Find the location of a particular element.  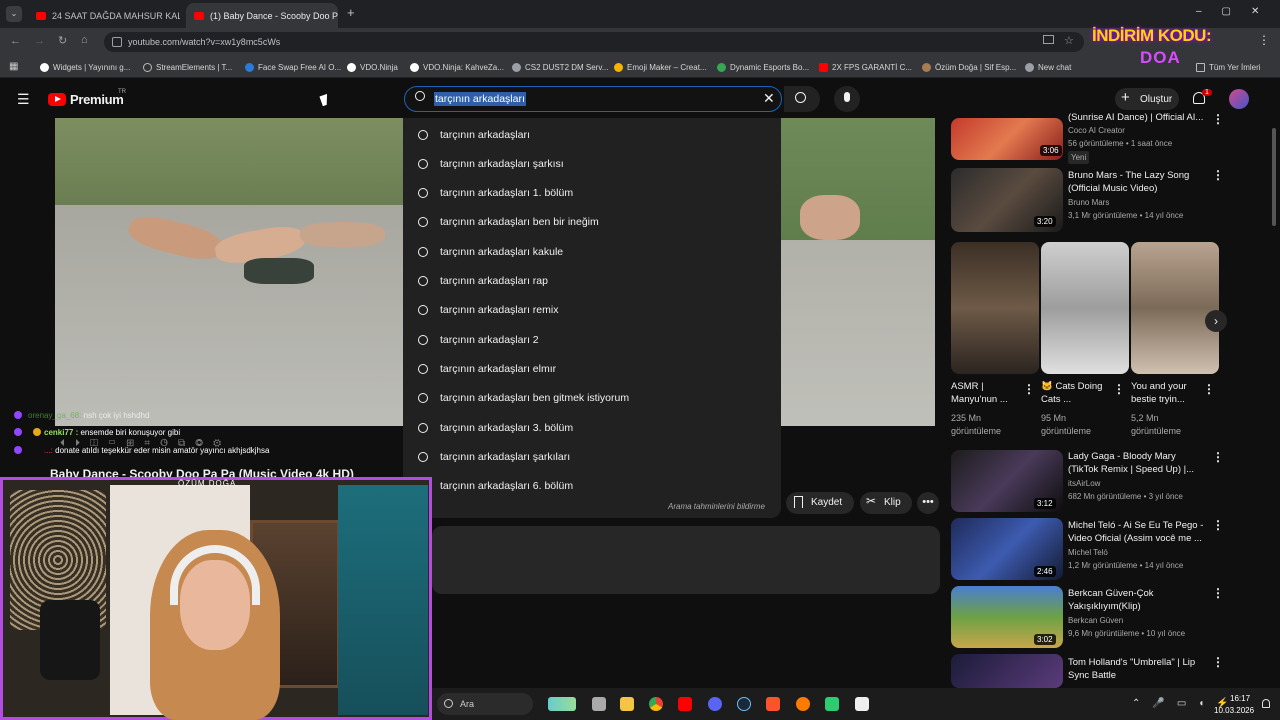

search-suggestion-item: tarçının arkadaşları 3. bölüm is located at coordinates (598, 427).